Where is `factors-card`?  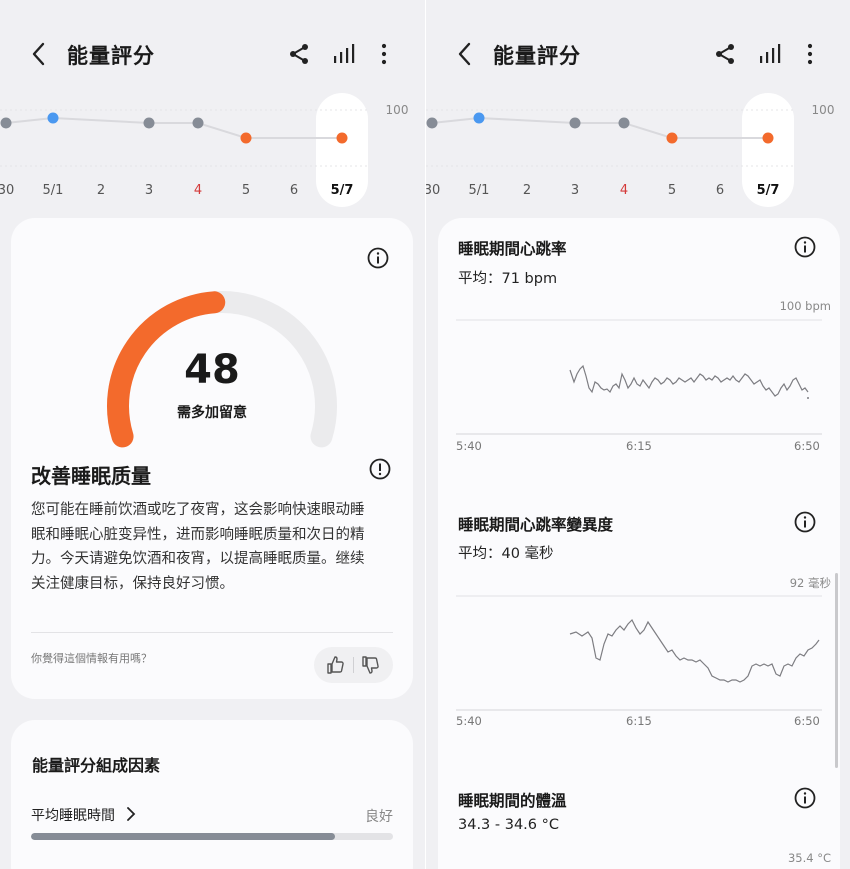
factors-card is located at coordinates (212, 794).